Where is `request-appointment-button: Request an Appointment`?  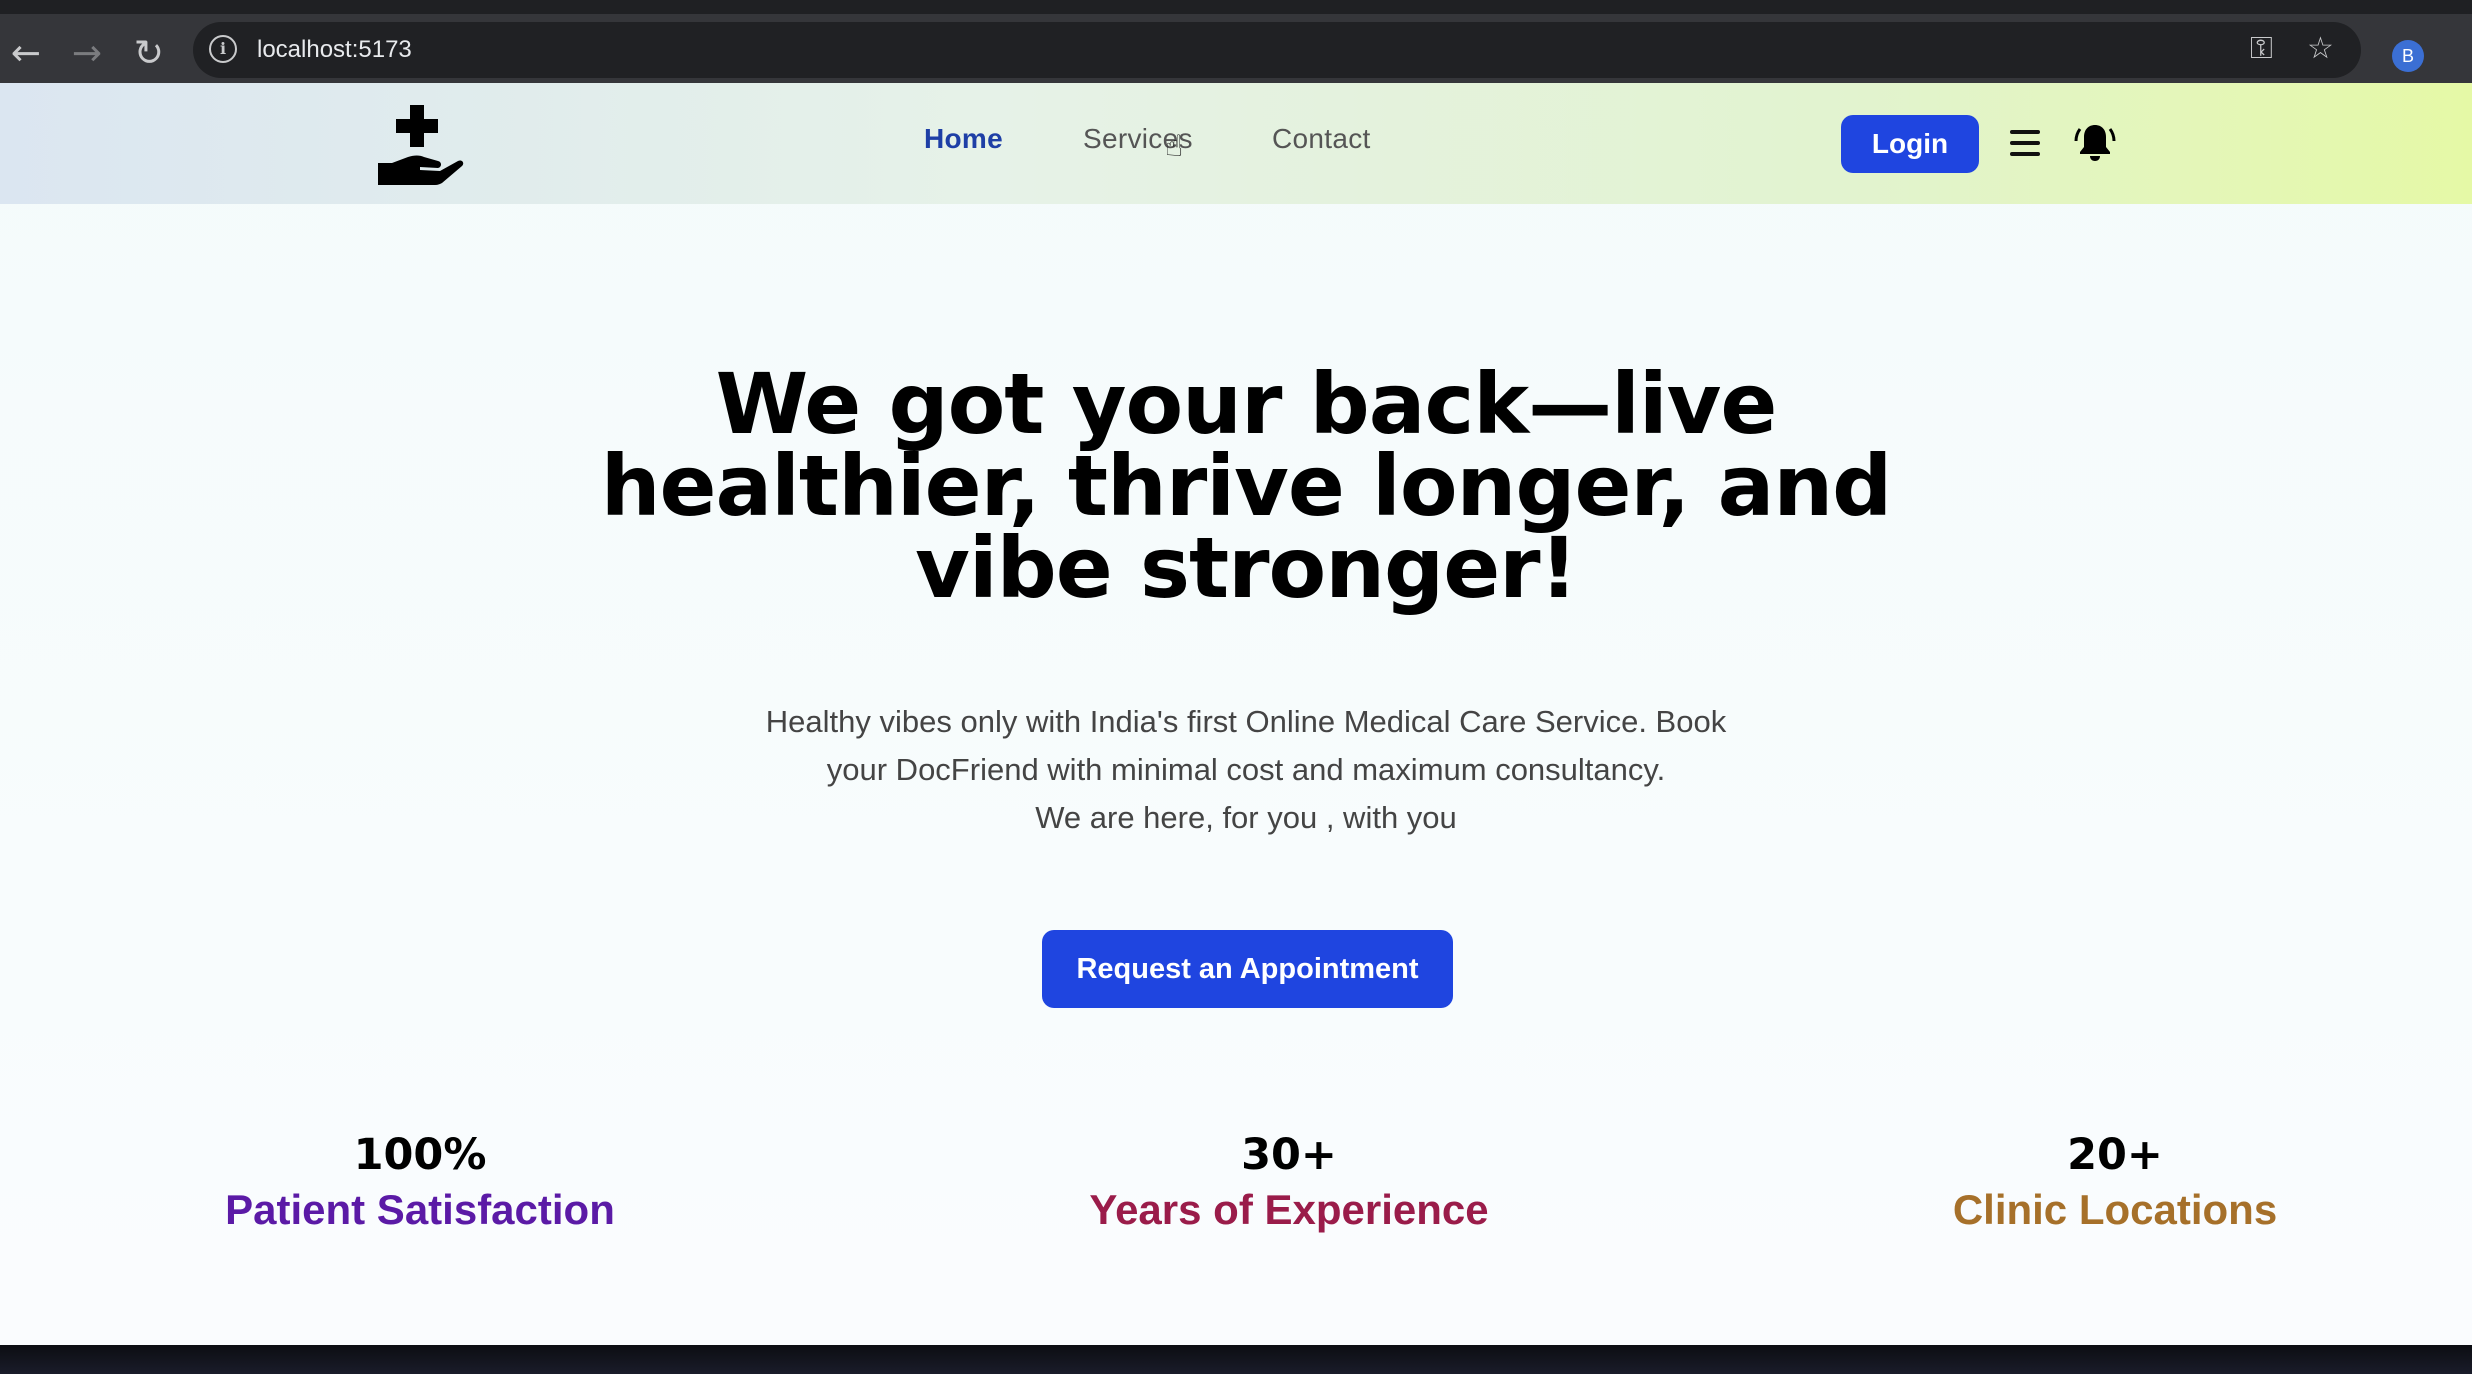 request-appointment-button: Request an Appointment is located at coordinates (1247, 969).